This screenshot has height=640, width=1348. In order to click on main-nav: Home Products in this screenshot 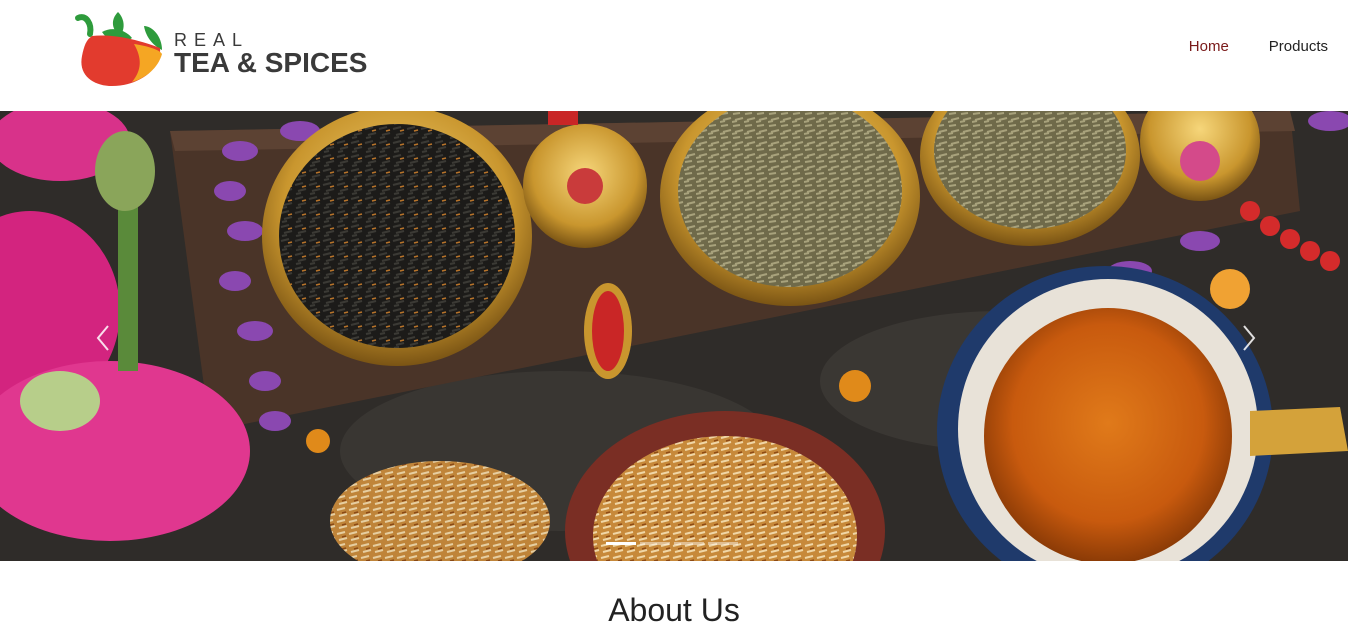, I will do `click(1258, 46)`.